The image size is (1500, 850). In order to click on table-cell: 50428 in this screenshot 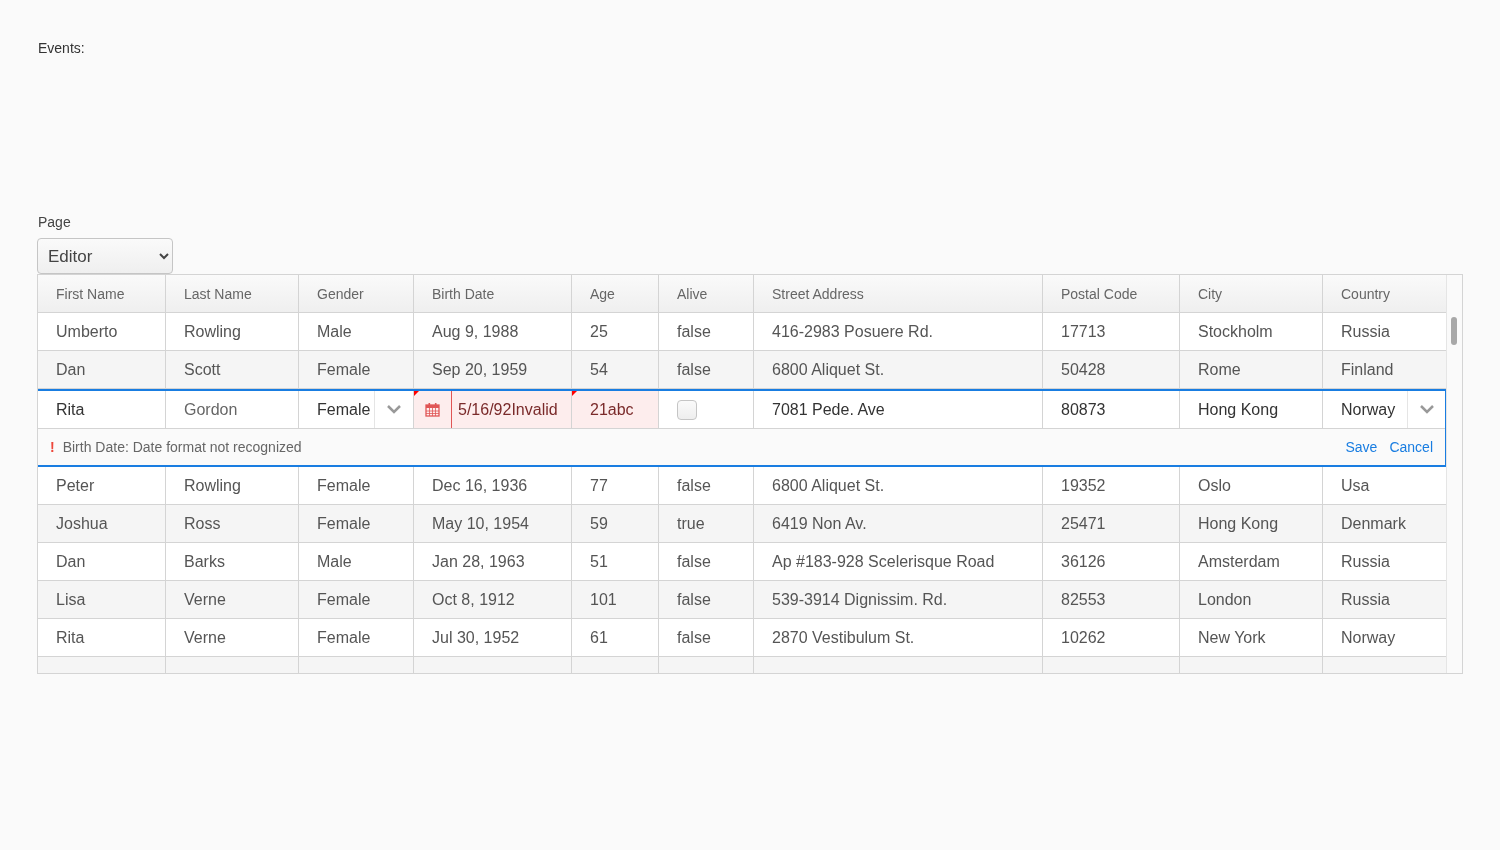, I will do `click(1111, 369)`.